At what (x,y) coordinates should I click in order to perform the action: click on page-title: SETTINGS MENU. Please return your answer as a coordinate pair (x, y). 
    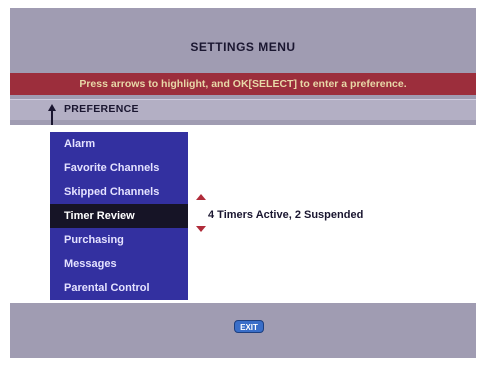
    Looking at the image, I should click on (243, 47).